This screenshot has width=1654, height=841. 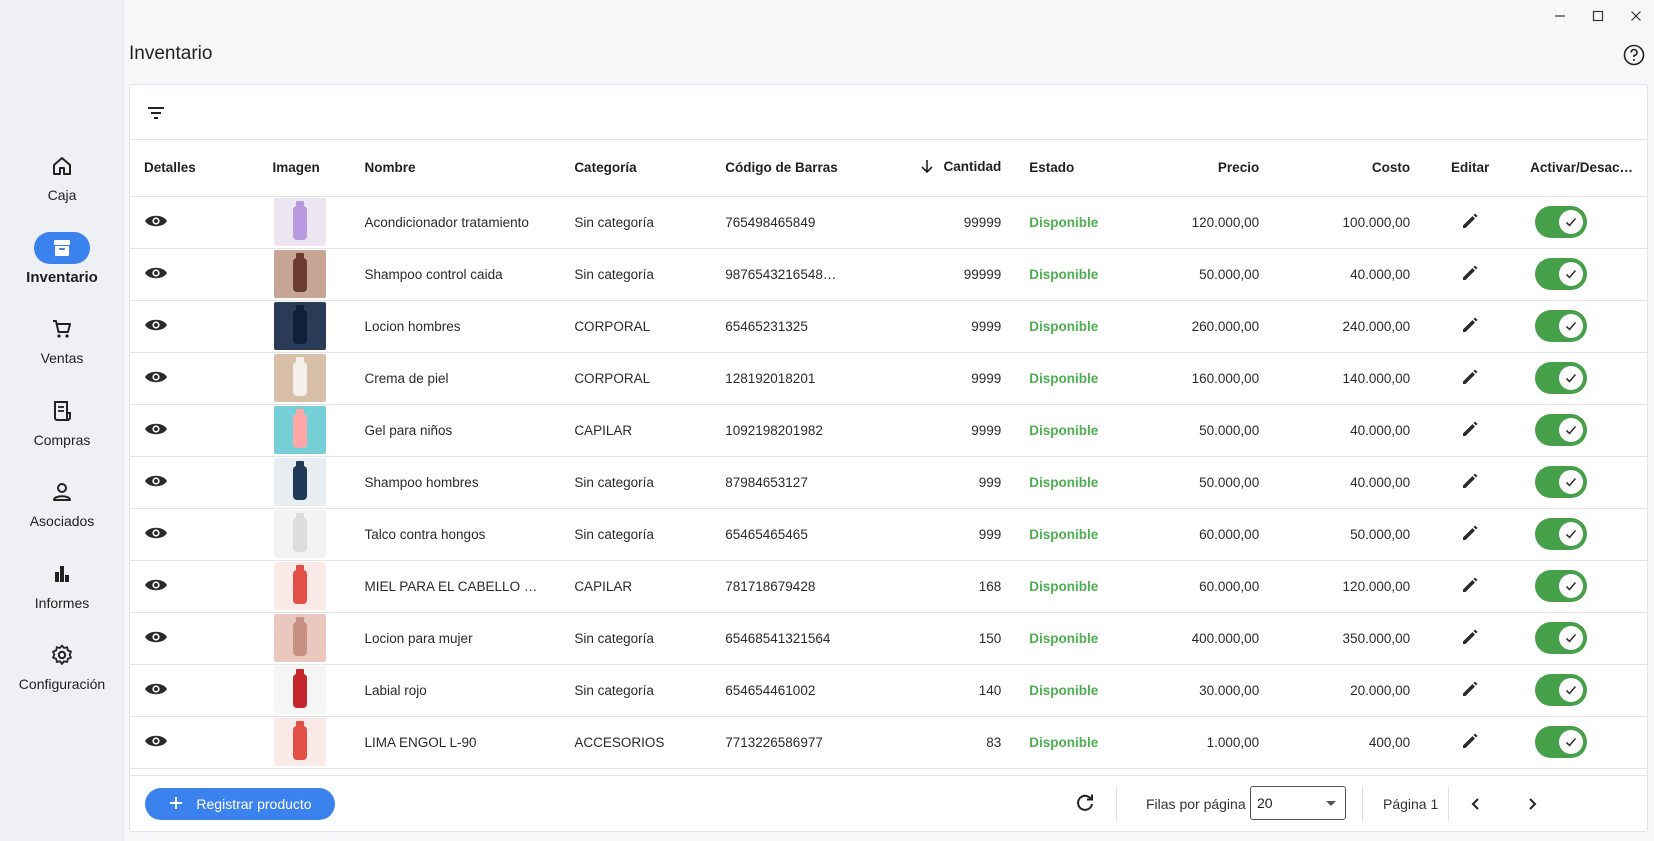 What do you see at coordinates (948, 482) in the screenshot?
I see `product-quantity: 999` at bounding box center [948, 482].